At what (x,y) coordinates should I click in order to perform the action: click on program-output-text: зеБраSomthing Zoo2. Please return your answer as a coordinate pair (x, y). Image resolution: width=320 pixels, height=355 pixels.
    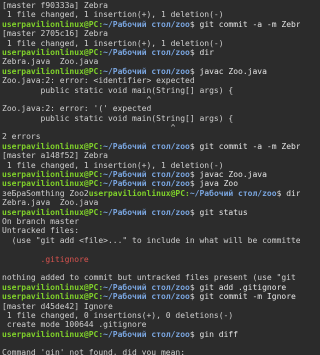
    Looking at the image, I should click on (45, 193).